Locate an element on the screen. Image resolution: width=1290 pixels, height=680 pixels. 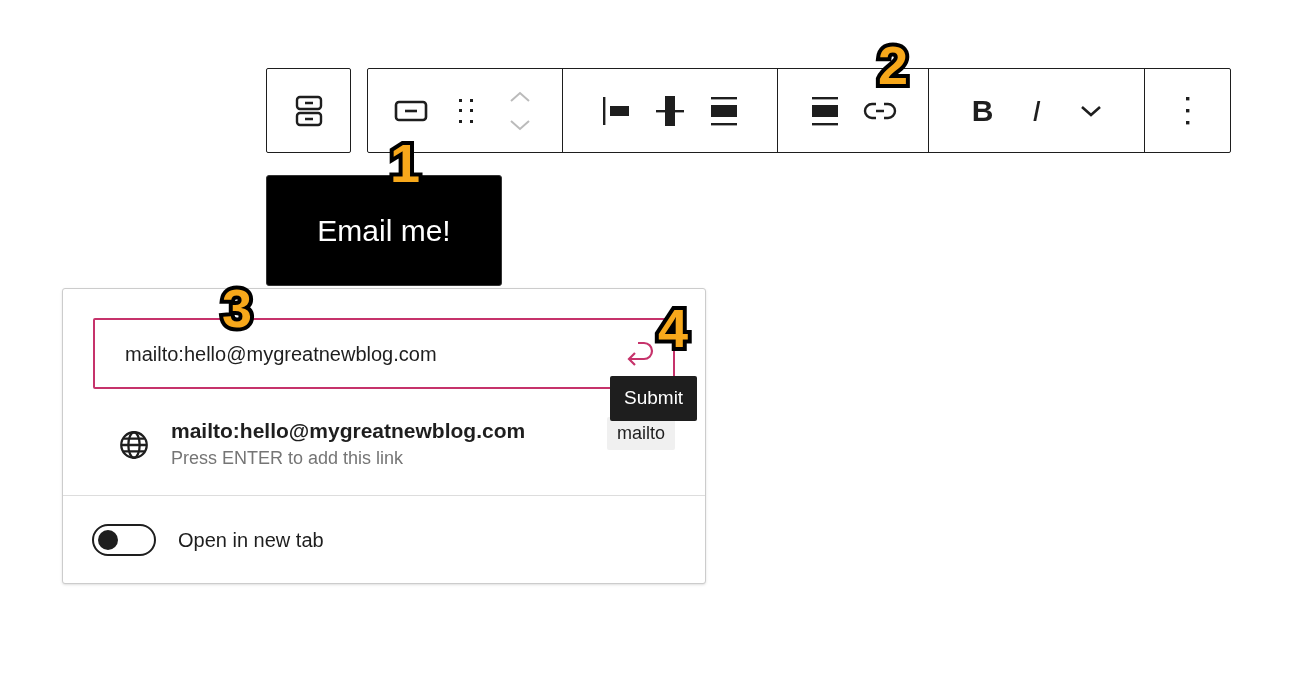
url-input-field: mailto:hello@mygreatnewblog.com is located at coordinates (373, 353).